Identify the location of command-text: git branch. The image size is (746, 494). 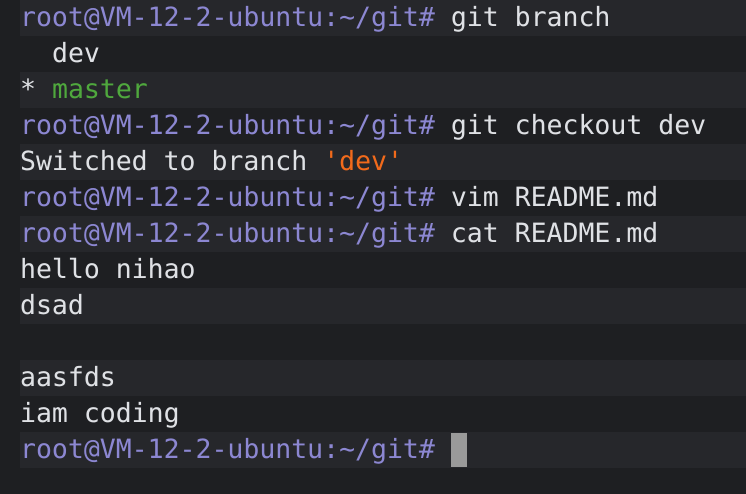
(530, 18).